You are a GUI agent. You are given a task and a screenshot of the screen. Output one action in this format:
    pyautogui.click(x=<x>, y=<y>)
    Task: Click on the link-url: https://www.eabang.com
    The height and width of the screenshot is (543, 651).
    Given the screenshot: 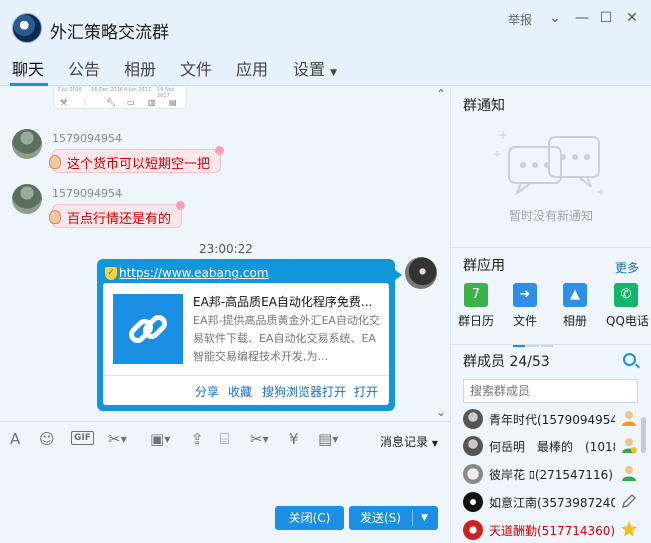 What is the action you would take?
    pyautogui.click(x=194, y=273)
    